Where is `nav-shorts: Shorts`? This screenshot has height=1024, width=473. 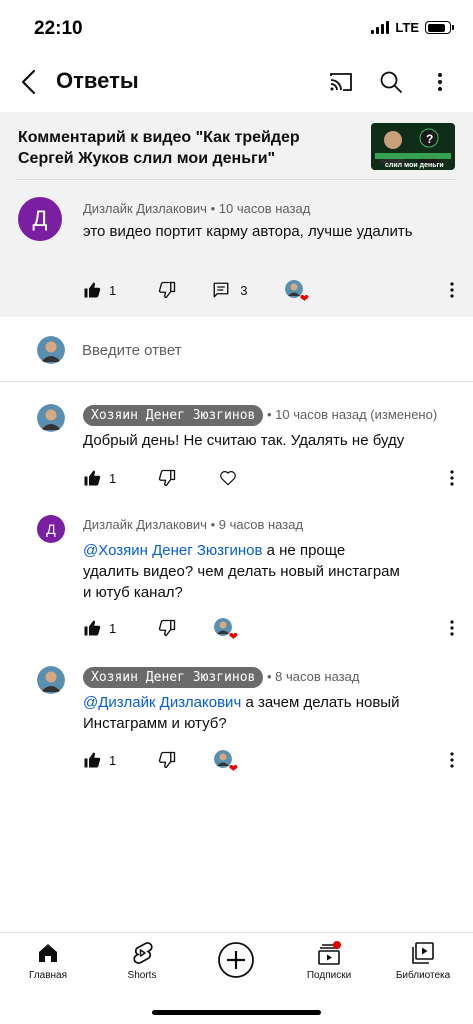
nav-shorts: Shorts is located at coordinates (142, 963).